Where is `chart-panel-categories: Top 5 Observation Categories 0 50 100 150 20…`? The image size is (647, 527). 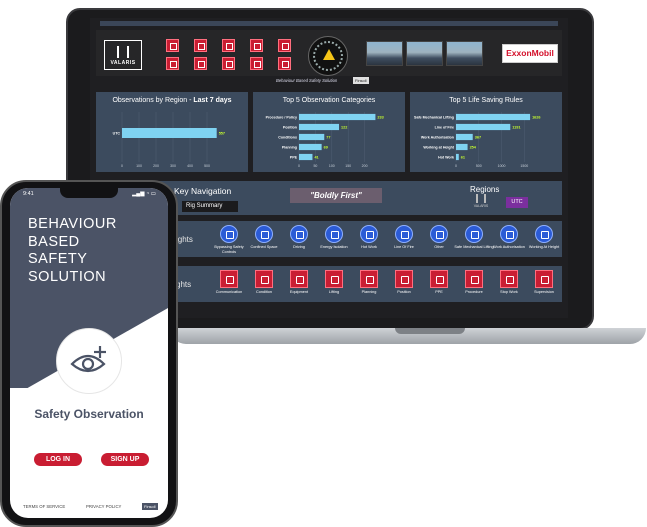 chart-panel-categories: Top 5 Observation Categories 0 50 100 150 20… is located at coordinates (329, 132).